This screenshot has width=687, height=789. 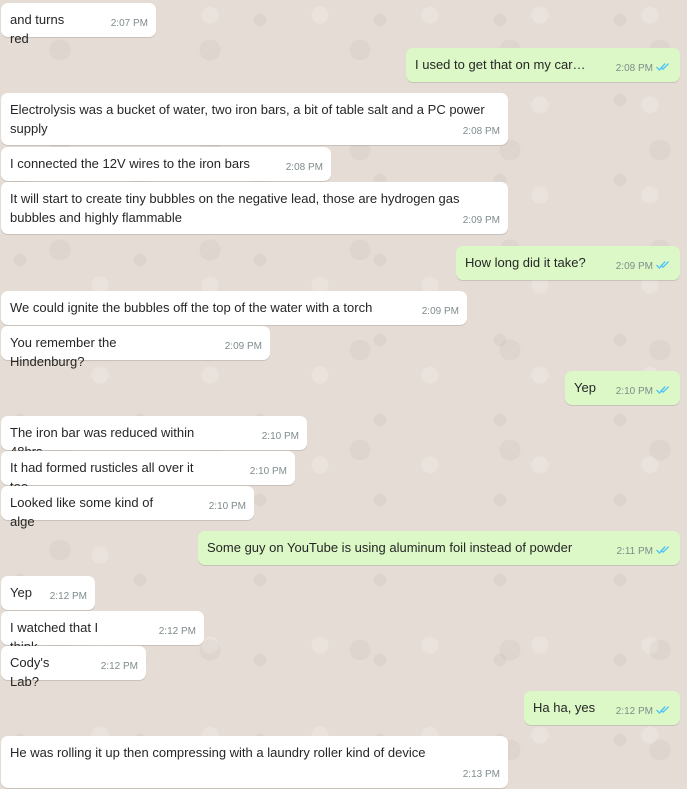 I want to click on message-time: 2:07 PM, so click(x=129, y=23).